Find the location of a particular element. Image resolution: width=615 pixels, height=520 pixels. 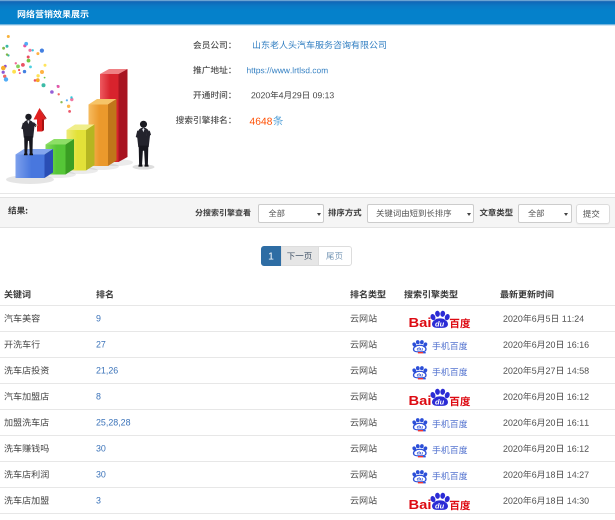

svg-text: 3 is located at coordinates (98, 501).